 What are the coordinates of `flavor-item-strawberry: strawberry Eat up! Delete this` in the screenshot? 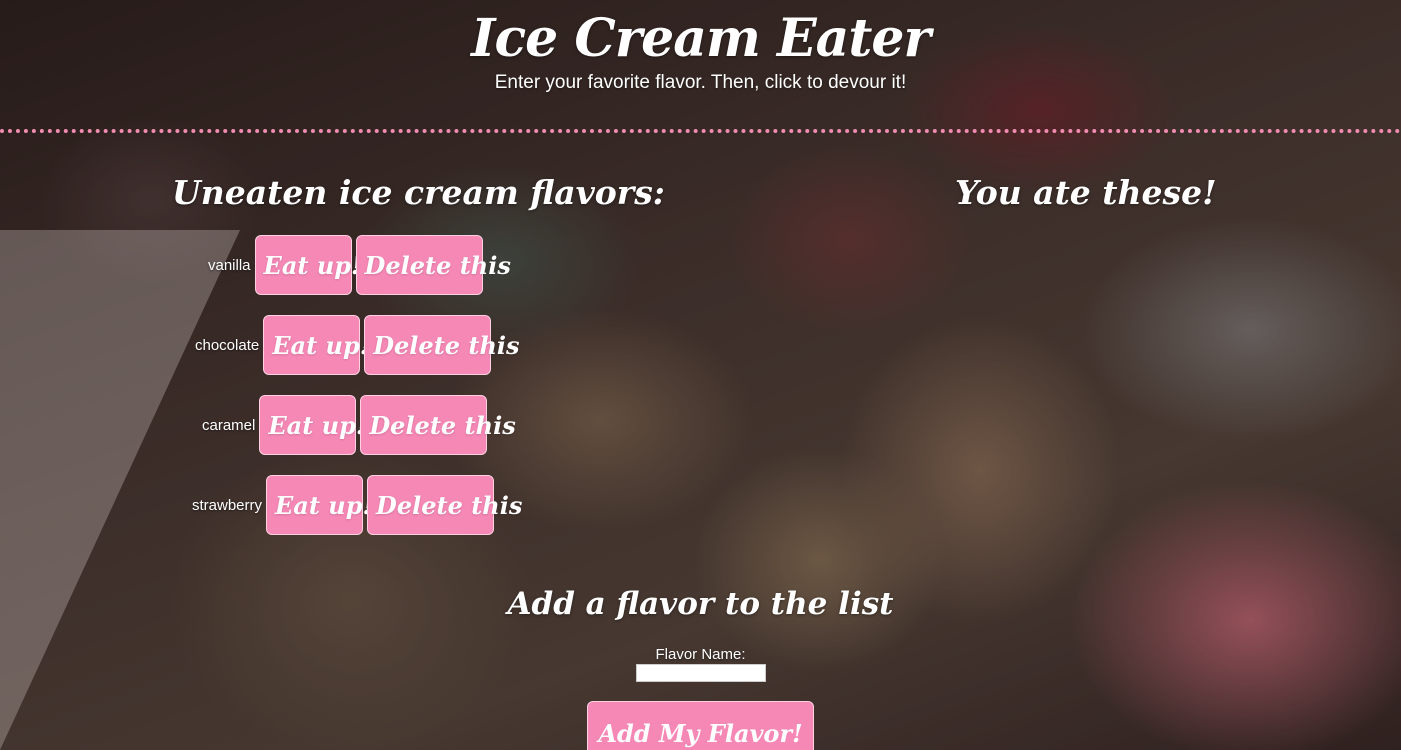 It's located at (357, 505).